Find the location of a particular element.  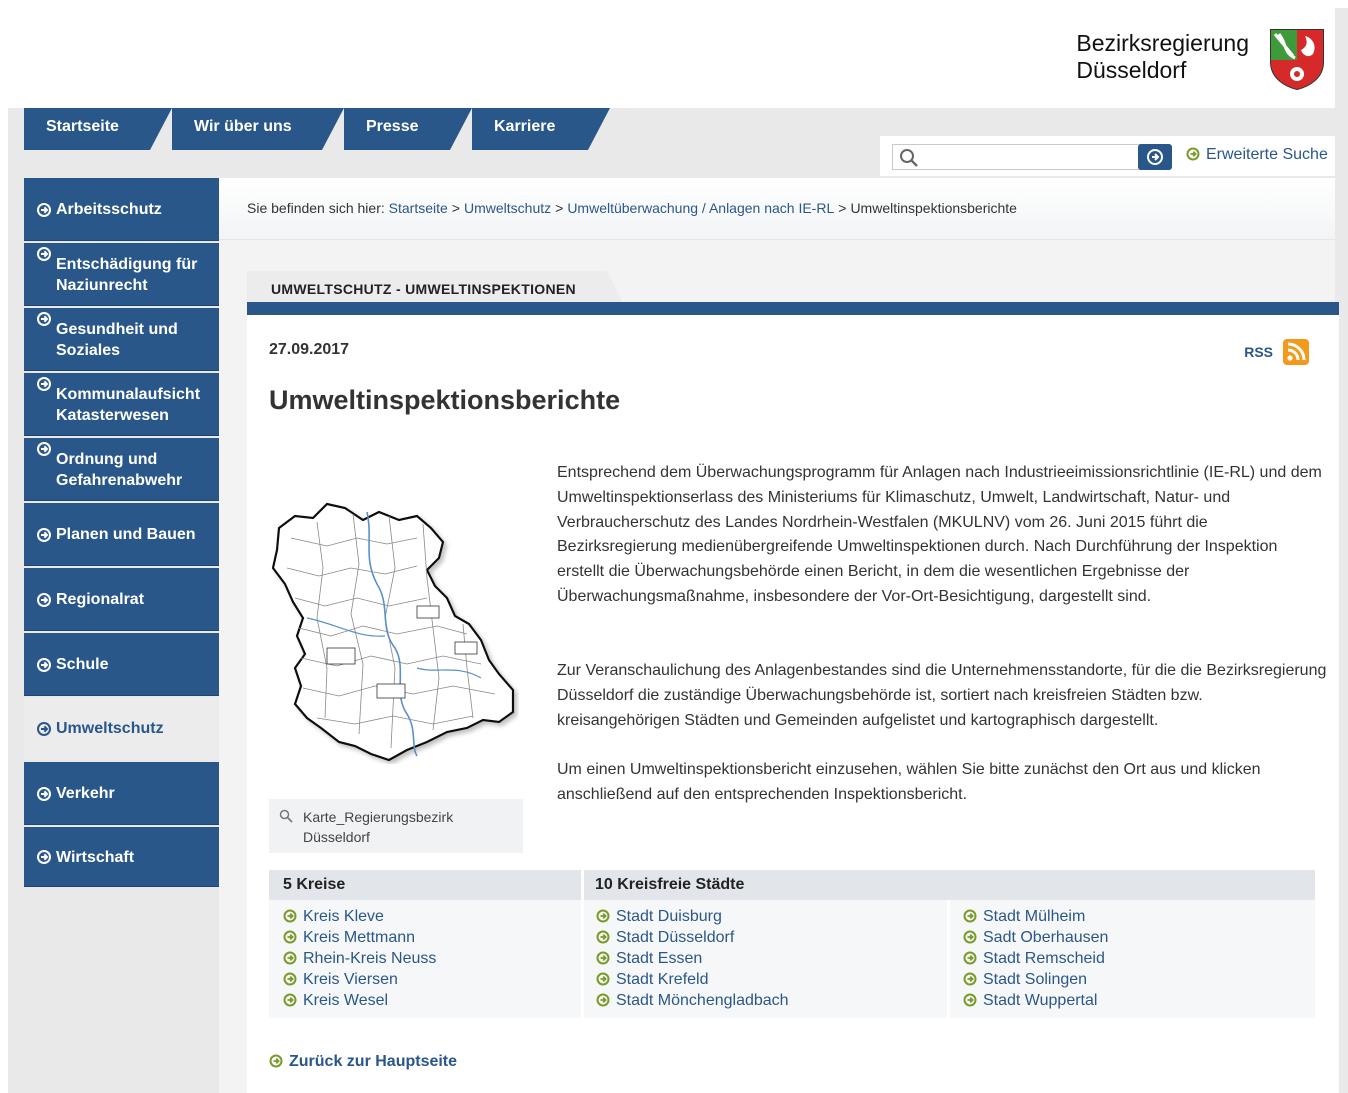

sidebar-item-regionalrat: Regionalrat is located at coordinates (121, 599).